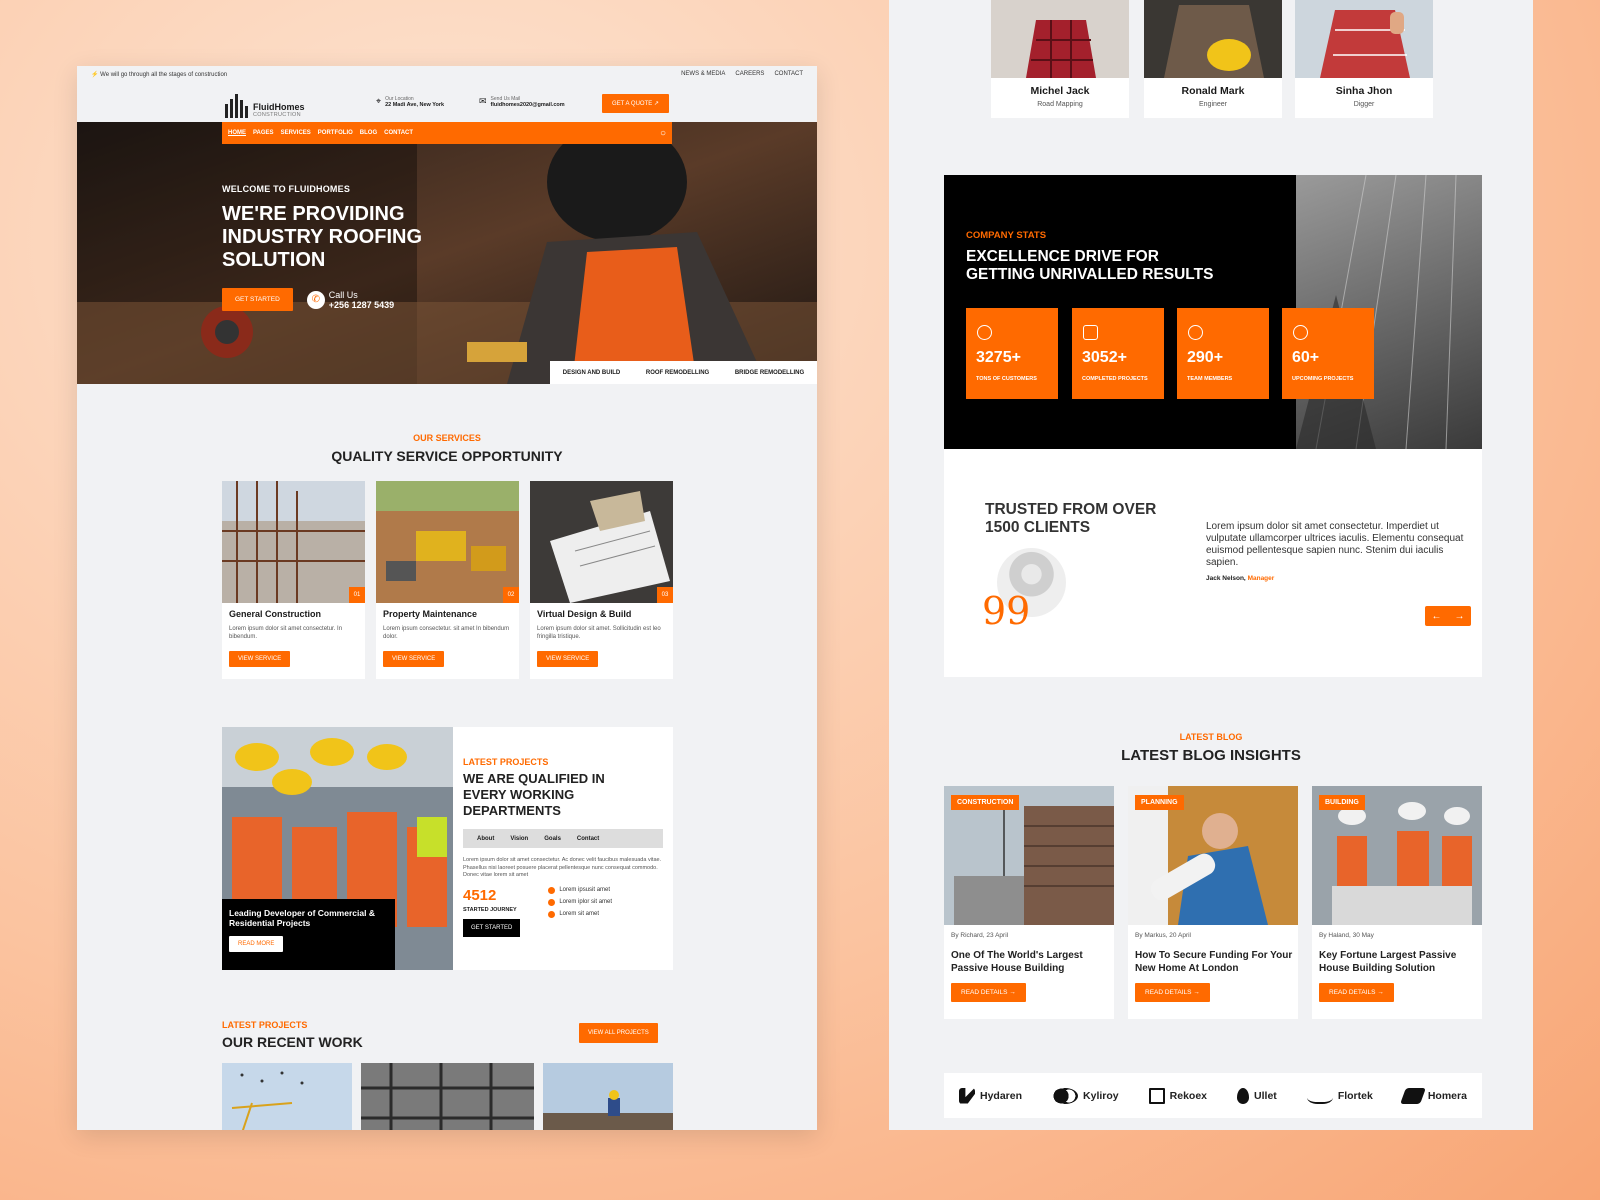 The height and width of the screenshot is (1200, 1600). Describe the element at coordinates (580, 902) in the screenshot. I see `check-item: Lorem iplor sit amet` at that location.